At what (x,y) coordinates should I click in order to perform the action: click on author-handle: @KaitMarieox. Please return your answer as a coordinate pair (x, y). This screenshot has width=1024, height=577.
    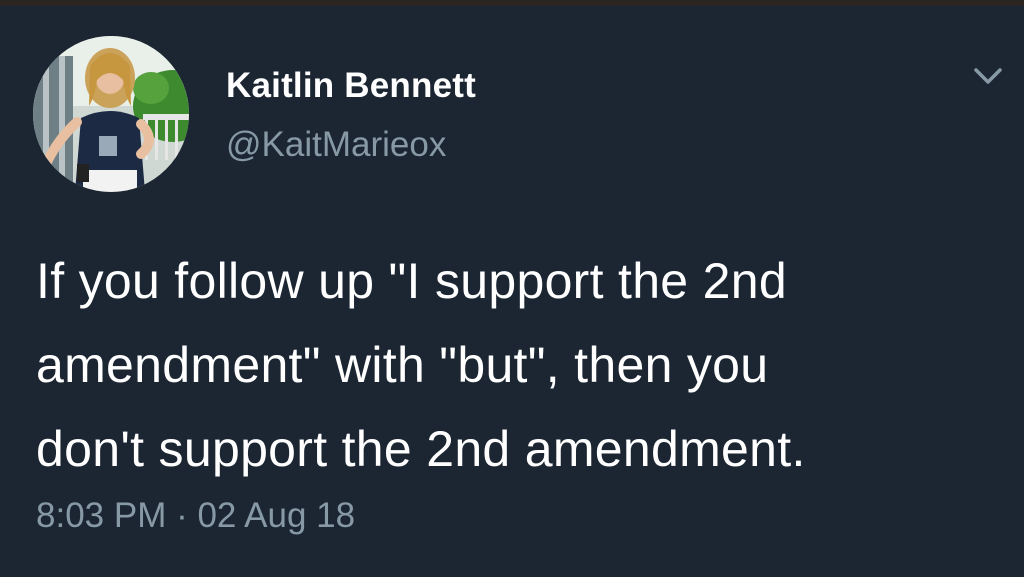
    Looking at the image, I should click on (336, 145).